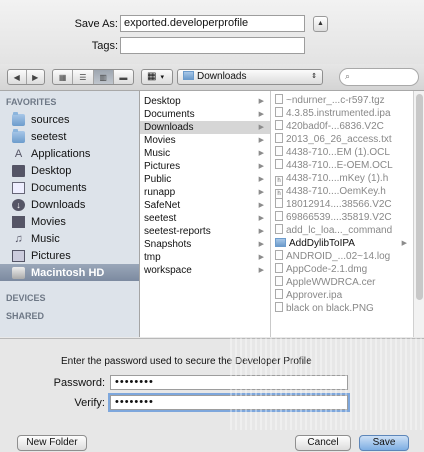  What do you see at coordinates (323, 443) in the screenshot?
I see `cancel-button: Cancel` at bounding box center [323, 443].